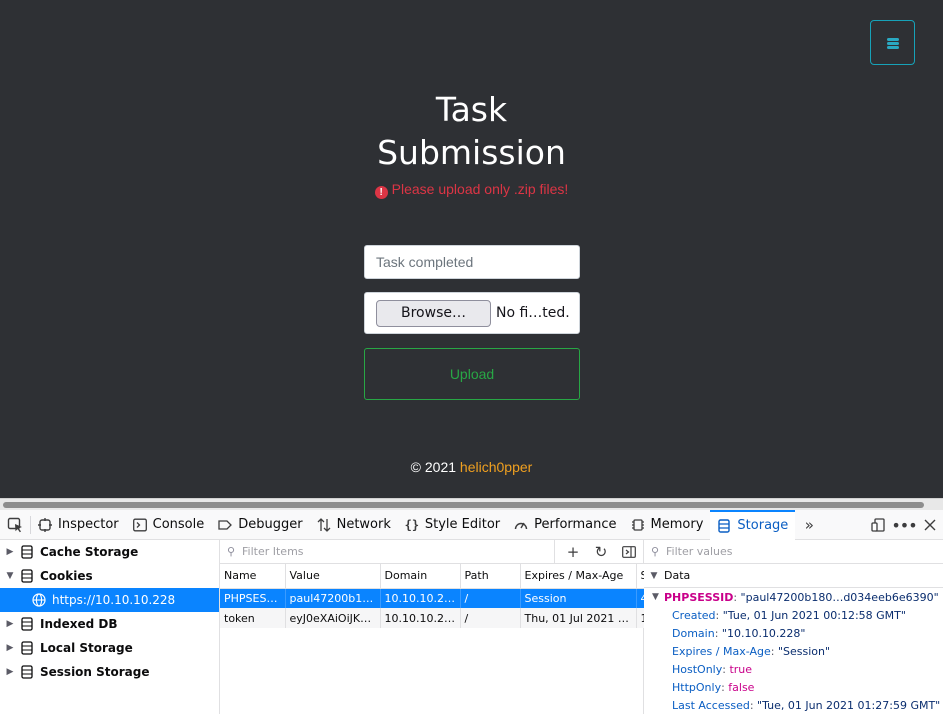 This screenshot has height=714, width=943. What do you see at coordinates (640, 618) in the screenshot?
I see `cell-size: 1` at bounding box center [640, 618].